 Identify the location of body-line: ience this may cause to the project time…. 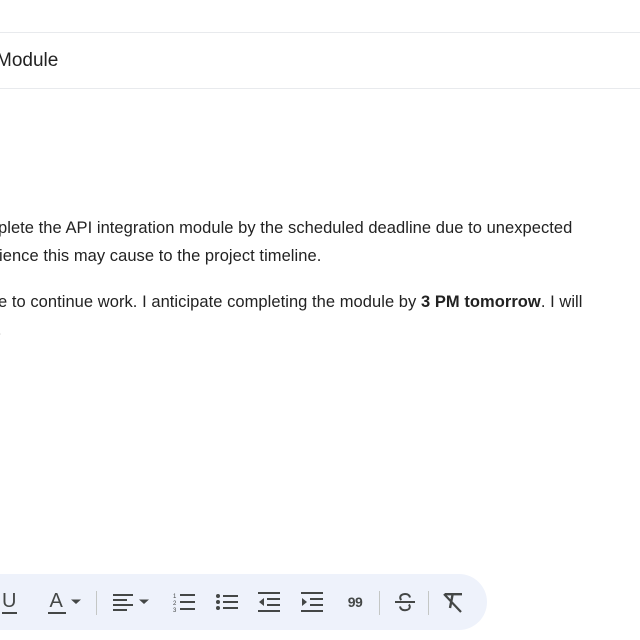
(161, 256).